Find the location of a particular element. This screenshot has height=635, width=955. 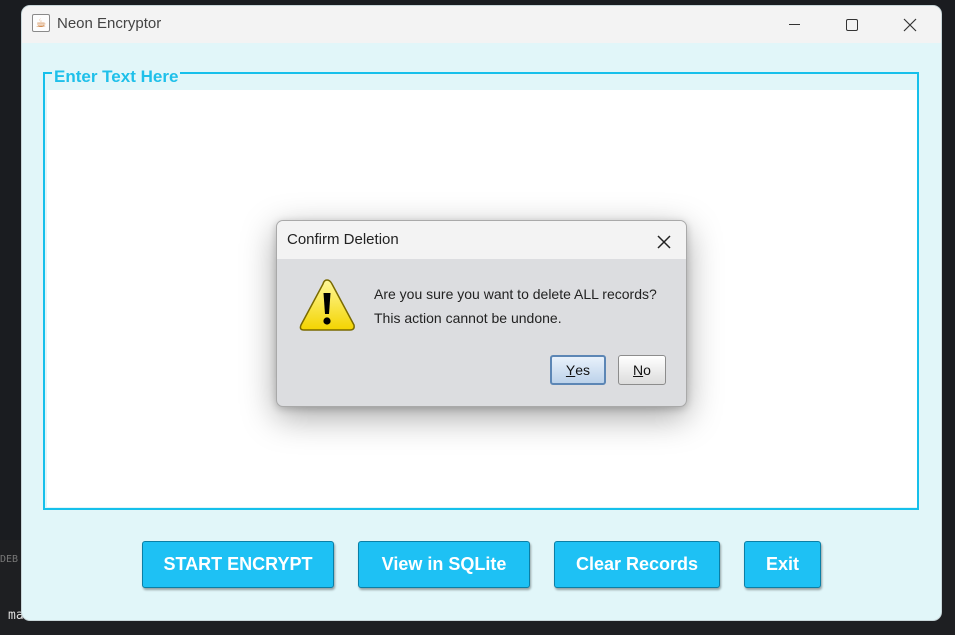

close-button is located at coordinates (910, 24).